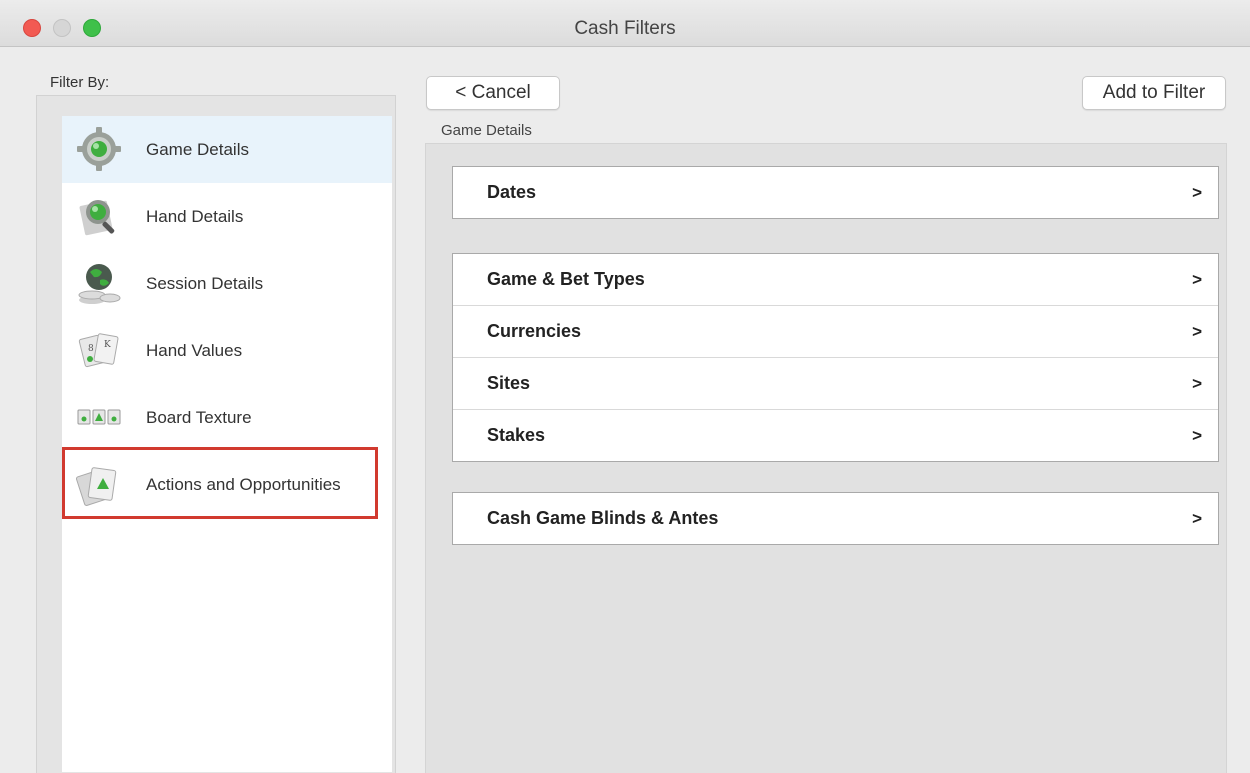 The height and width of the screenshot is (773, 1250). Describe the element at coordinates (98, 350) in the screenshot. I see `cards-icon: 8 K` at that location.